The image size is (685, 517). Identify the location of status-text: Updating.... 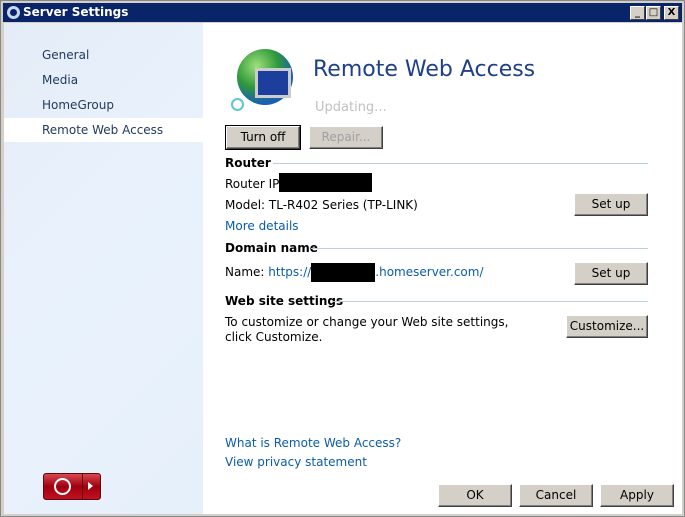
(351, 107).